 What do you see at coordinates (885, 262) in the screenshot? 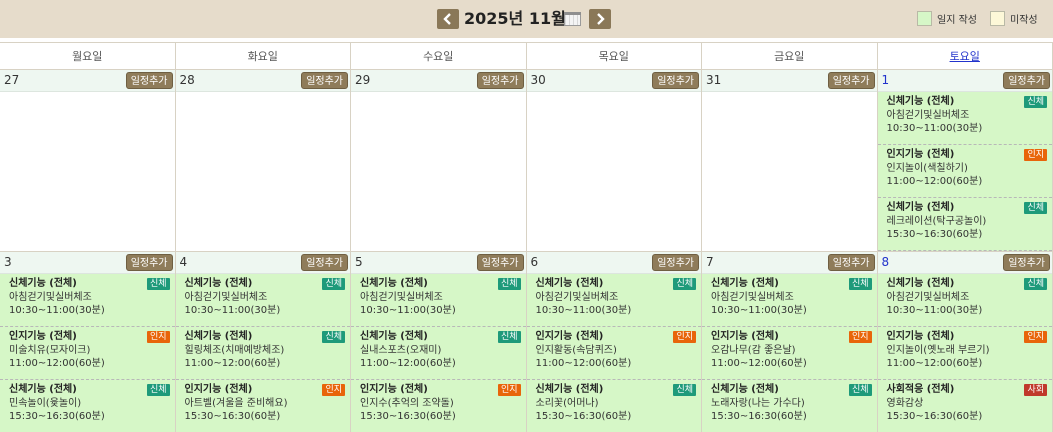
I see `day-number: 8` at bounding box center [885, 262].